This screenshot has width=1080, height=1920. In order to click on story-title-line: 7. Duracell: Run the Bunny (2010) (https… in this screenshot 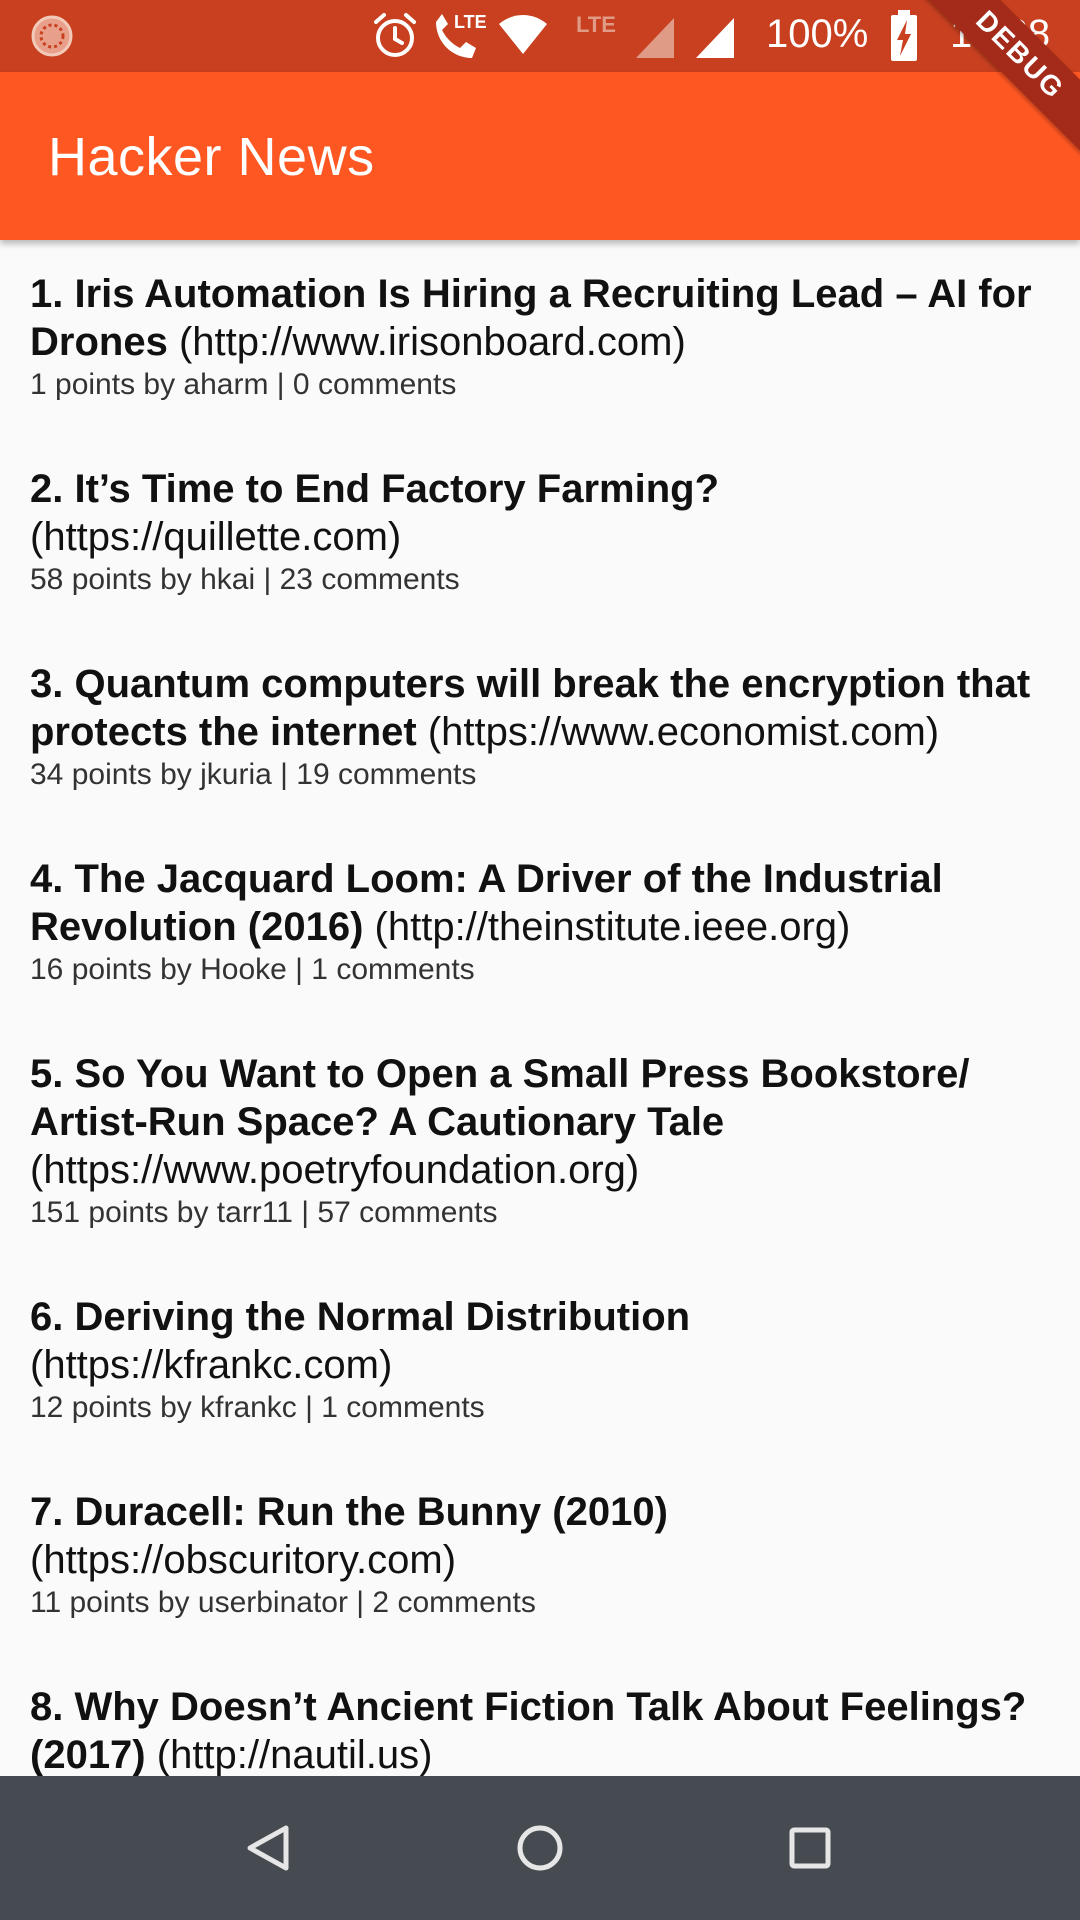, I will do `click(540, 1536)`.